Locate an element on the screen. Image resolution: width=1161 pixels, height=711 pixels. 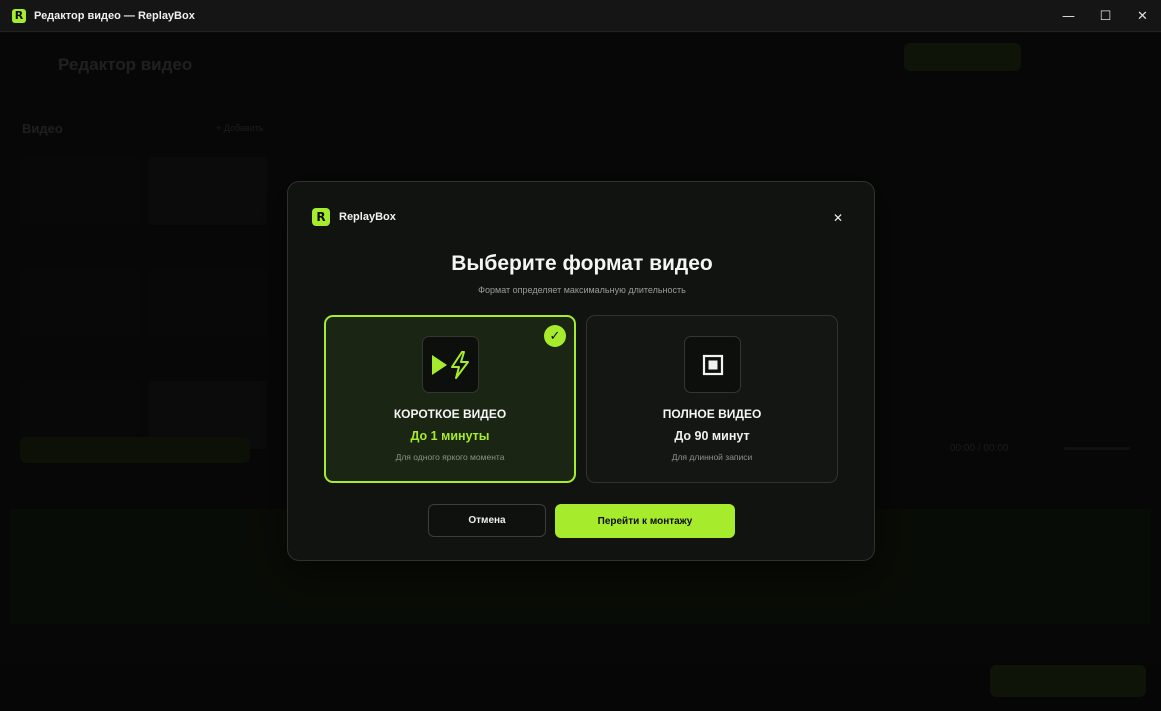
cancel-button: Отмена is located at coordinates (487, 520).